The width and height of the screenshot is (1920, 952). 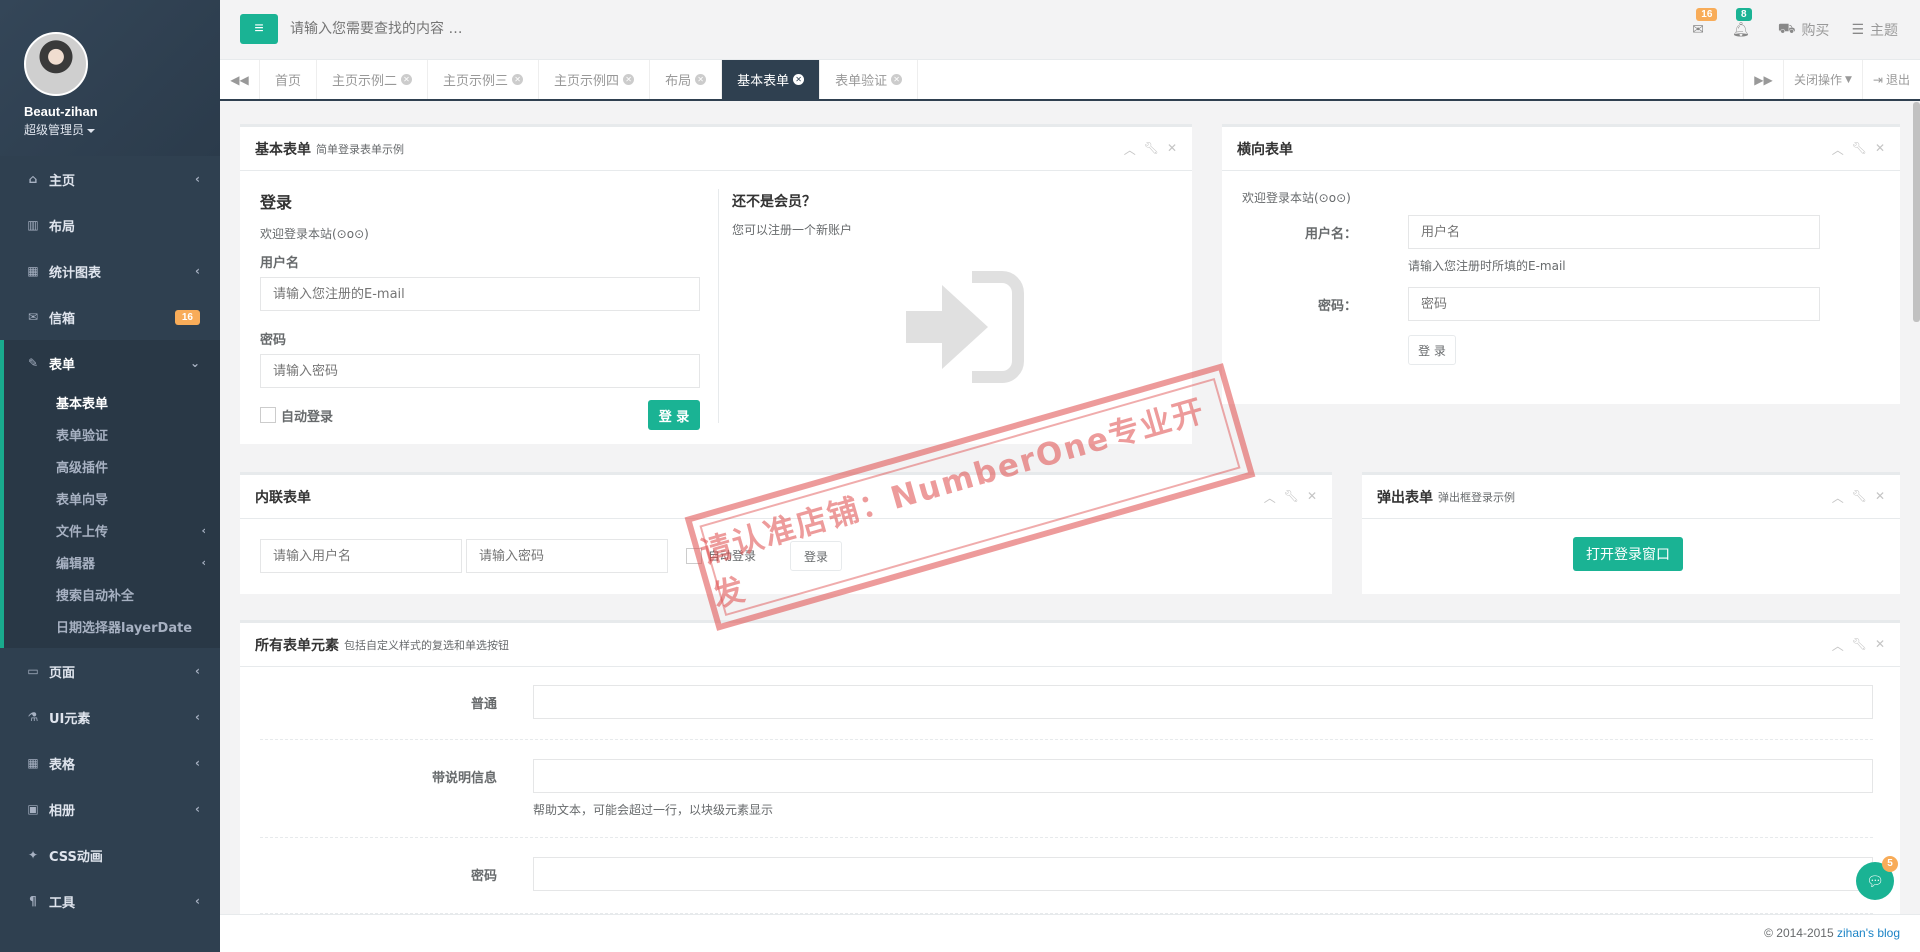 I want to click on submenu-item: 表单向导, so click(x=112, y=498).